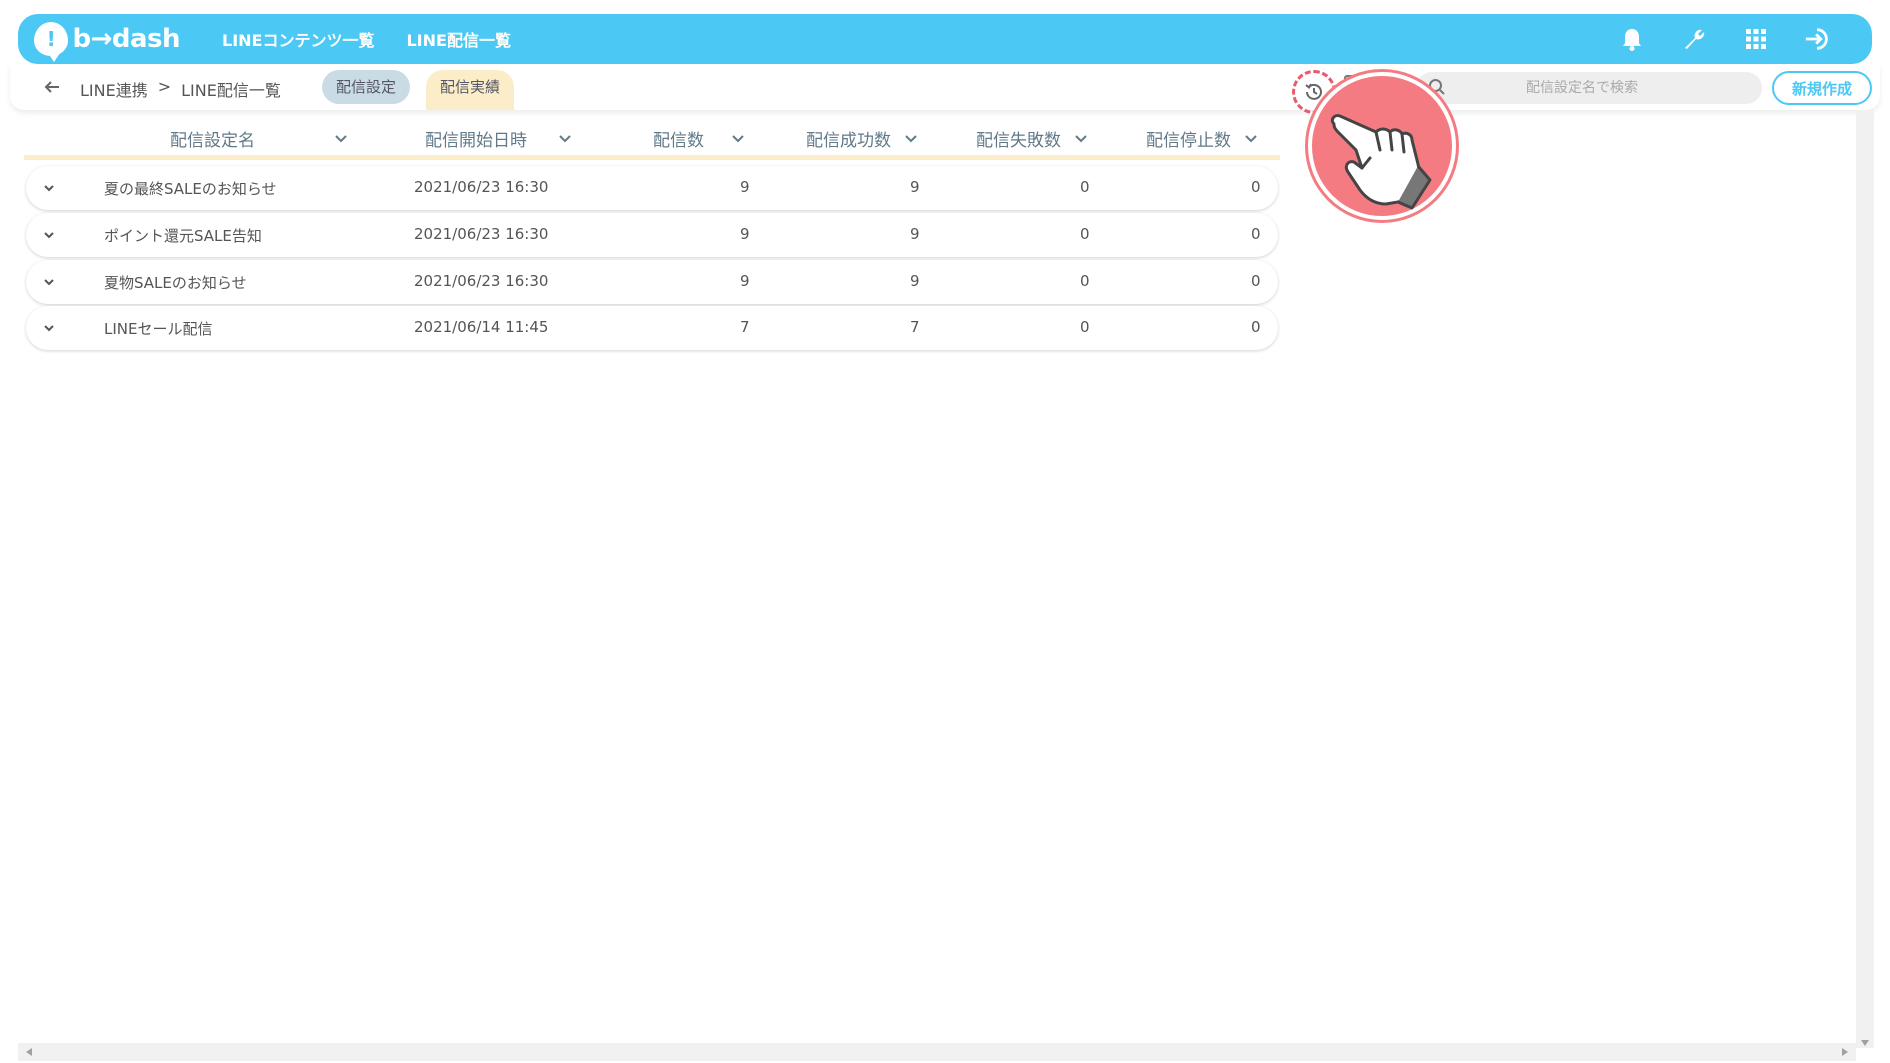 The height and width of the screenshot is (1063, 1890). I want to click on logo-bubble-icon: !, so click(51, 42).